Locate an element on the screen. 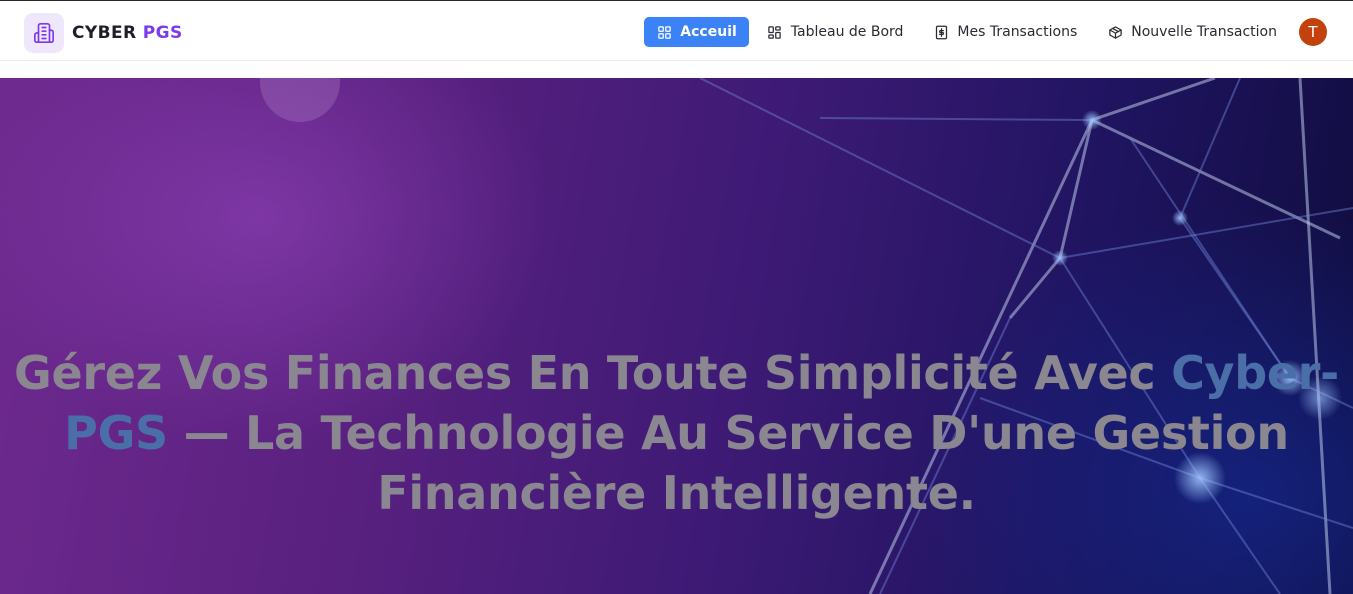 The height and width of the screenshot is (594, 1353). nav-item-tableau-de-bord: Tableau de Bord is located at coordinates (835, 32).